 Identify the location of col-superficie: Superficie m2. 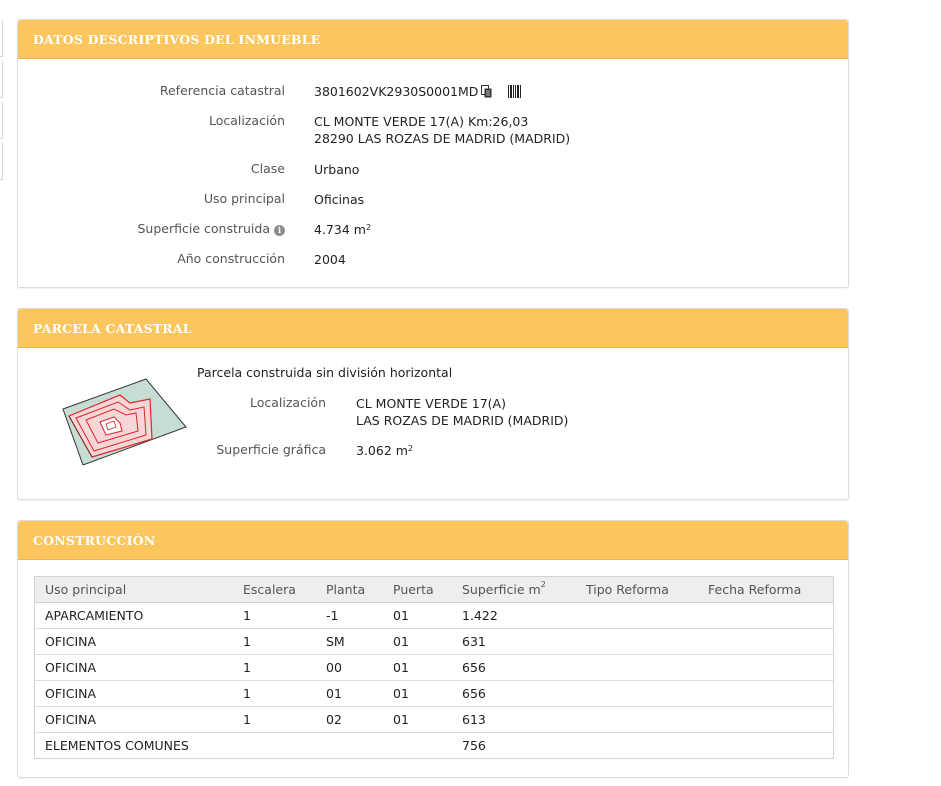
(514, 590).